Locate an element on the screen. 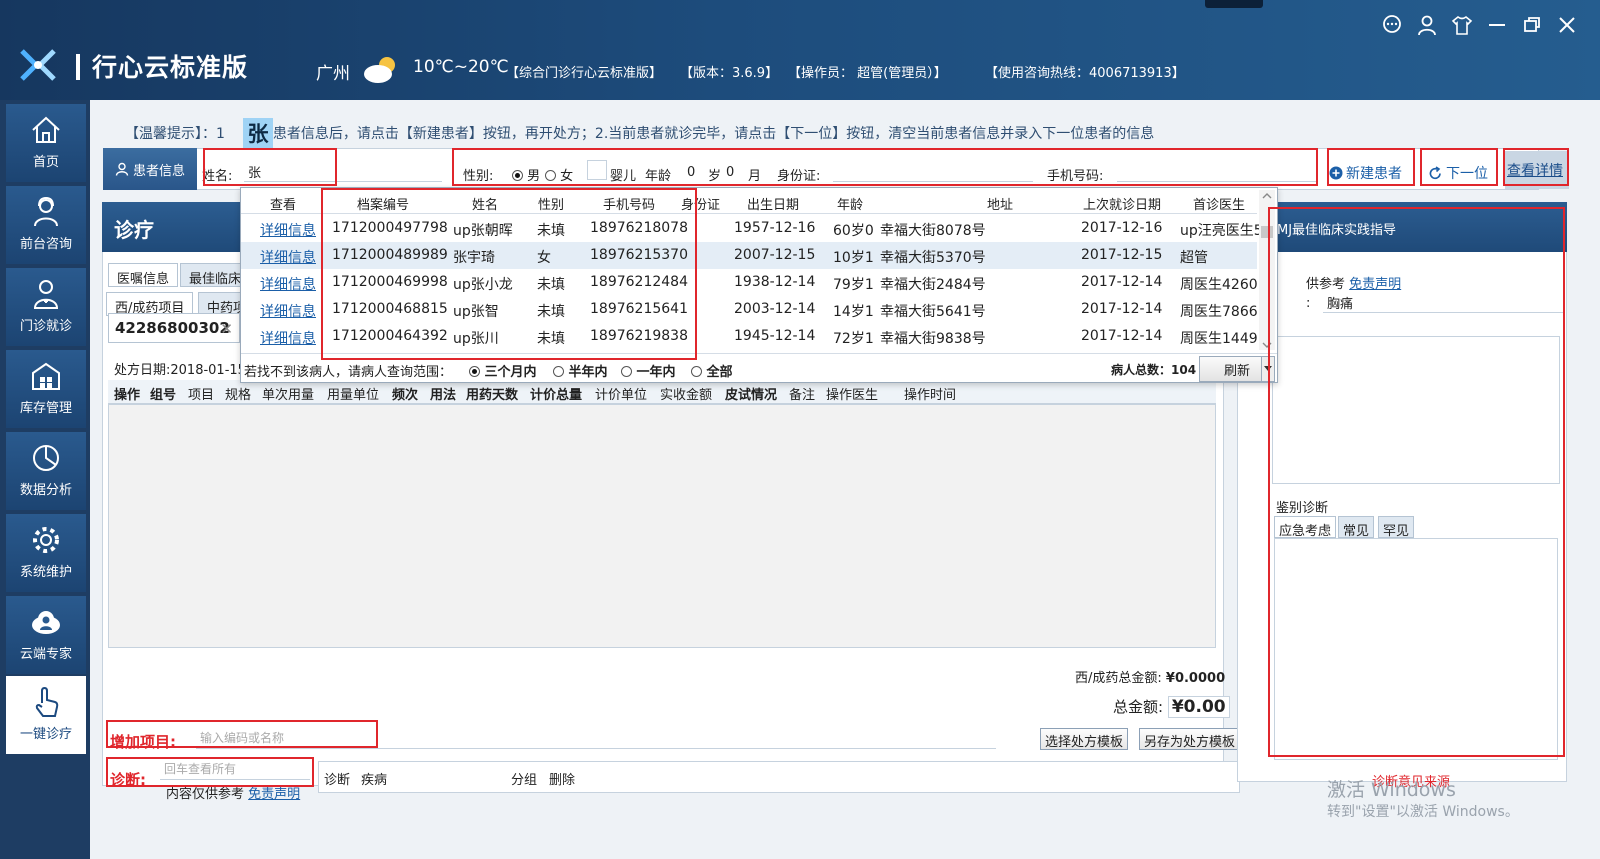  patient-age: 10岁1 is located at coordinates (853, 258).